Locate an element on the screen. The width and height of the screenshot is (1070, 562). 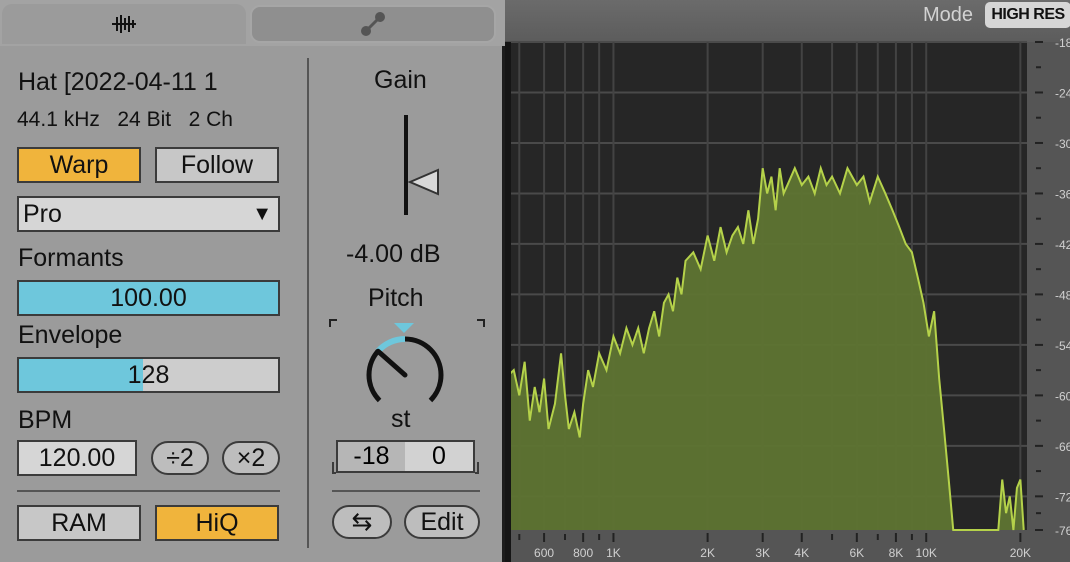
knob-center-marker is located at coordinates (404, 328).